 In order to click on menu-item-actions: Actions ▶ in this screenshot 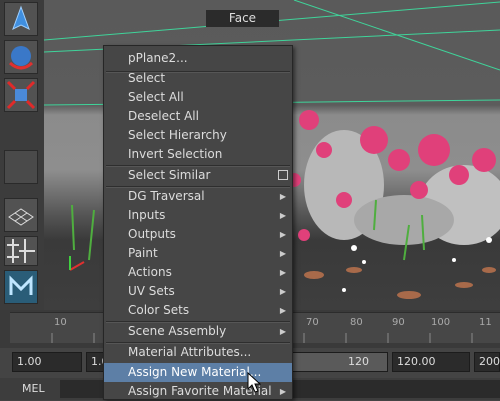, I will do `click(198, 272)`.